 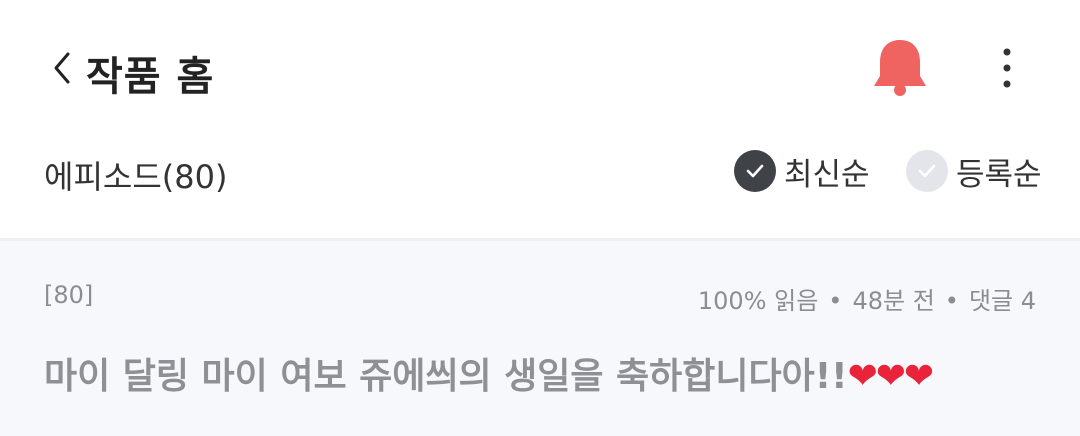 What do you see at coordinates (890, 376) in the screenshot?
I see `heart-emojis: ❤❤❤` at bounding box center [890, 376].